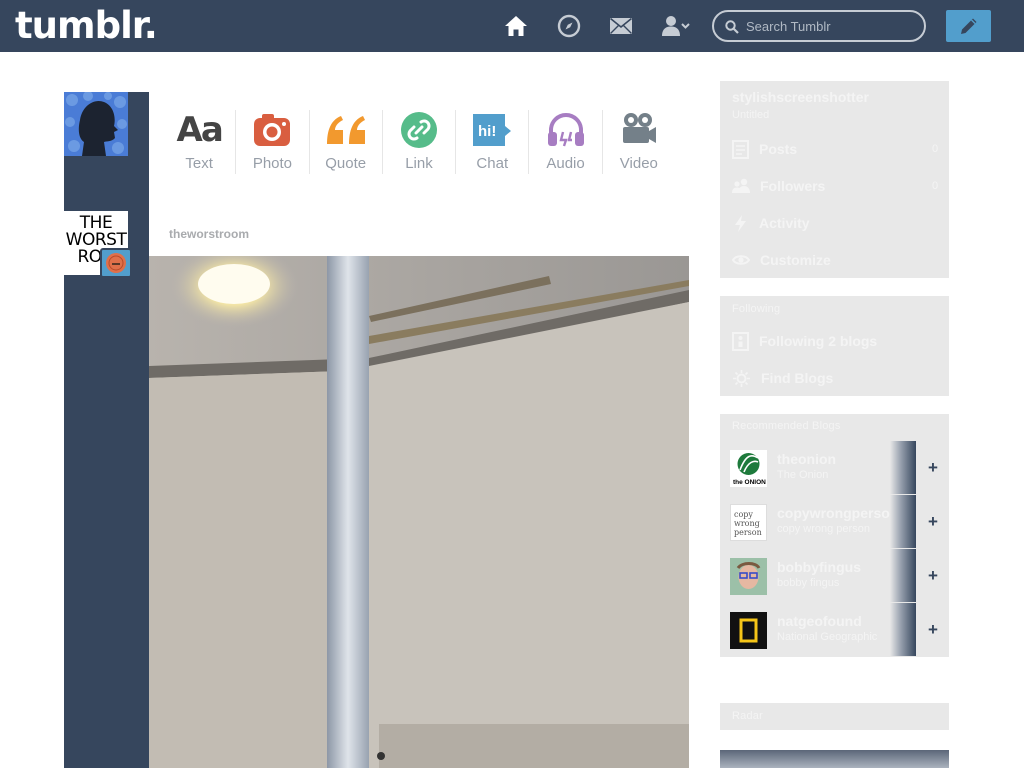 The height and width of the screenshot is (768, 1024). I want to click on recommended-blog-title: bobby fingus, so click(808, 583).